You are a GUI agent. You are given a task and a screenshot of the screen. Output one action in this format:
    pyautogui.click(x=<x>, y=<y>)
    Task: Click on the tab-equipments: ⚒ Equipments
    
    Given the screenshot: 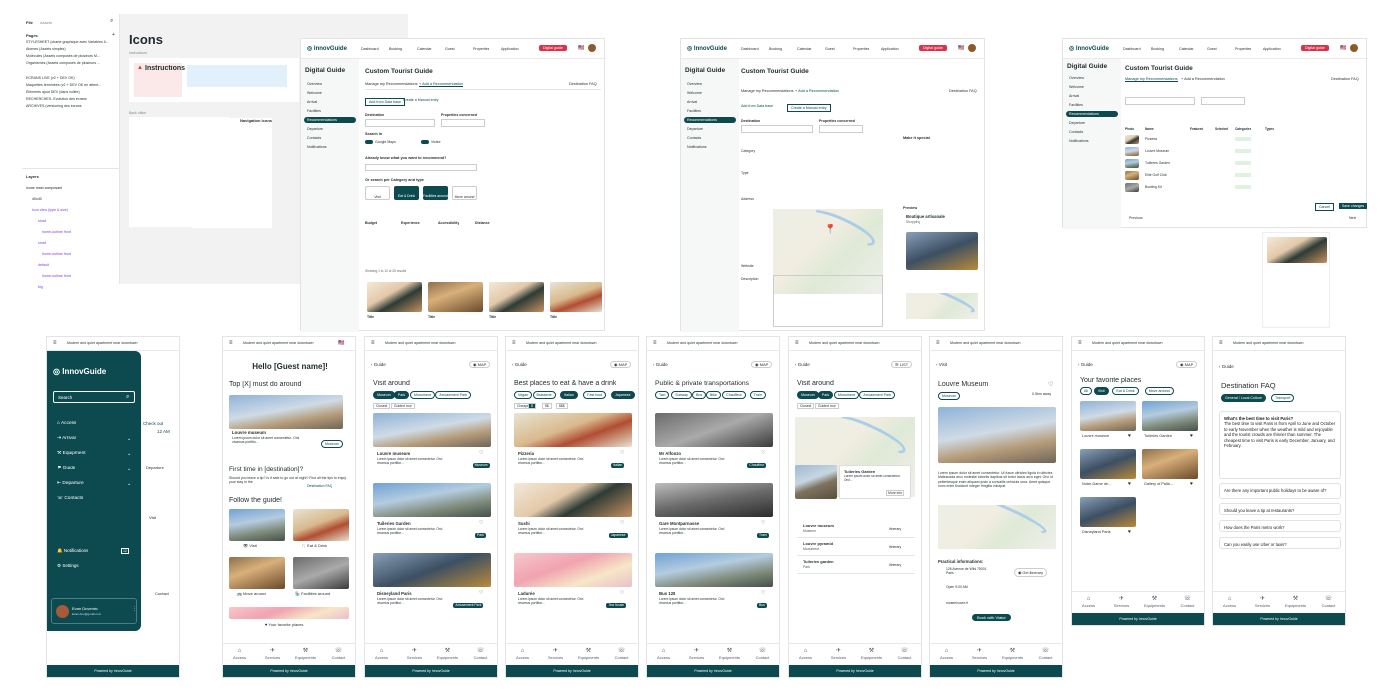 What is the action you would take?
    pyautogui.click(x=729, y=654)
    